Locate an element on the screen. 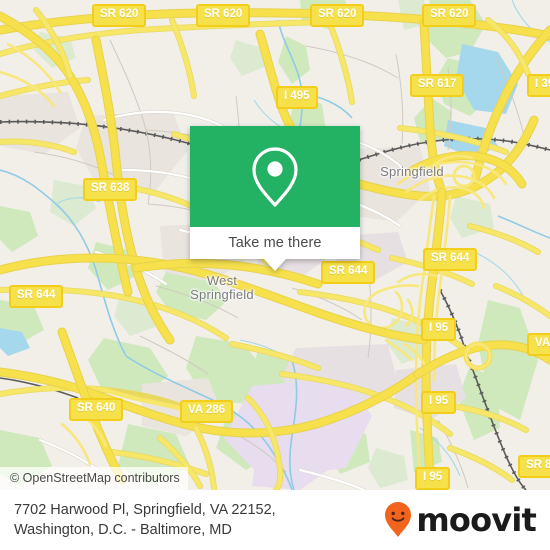  osm-attribution: © OpenStreetMap contributors is located at coordinates (94, 478).